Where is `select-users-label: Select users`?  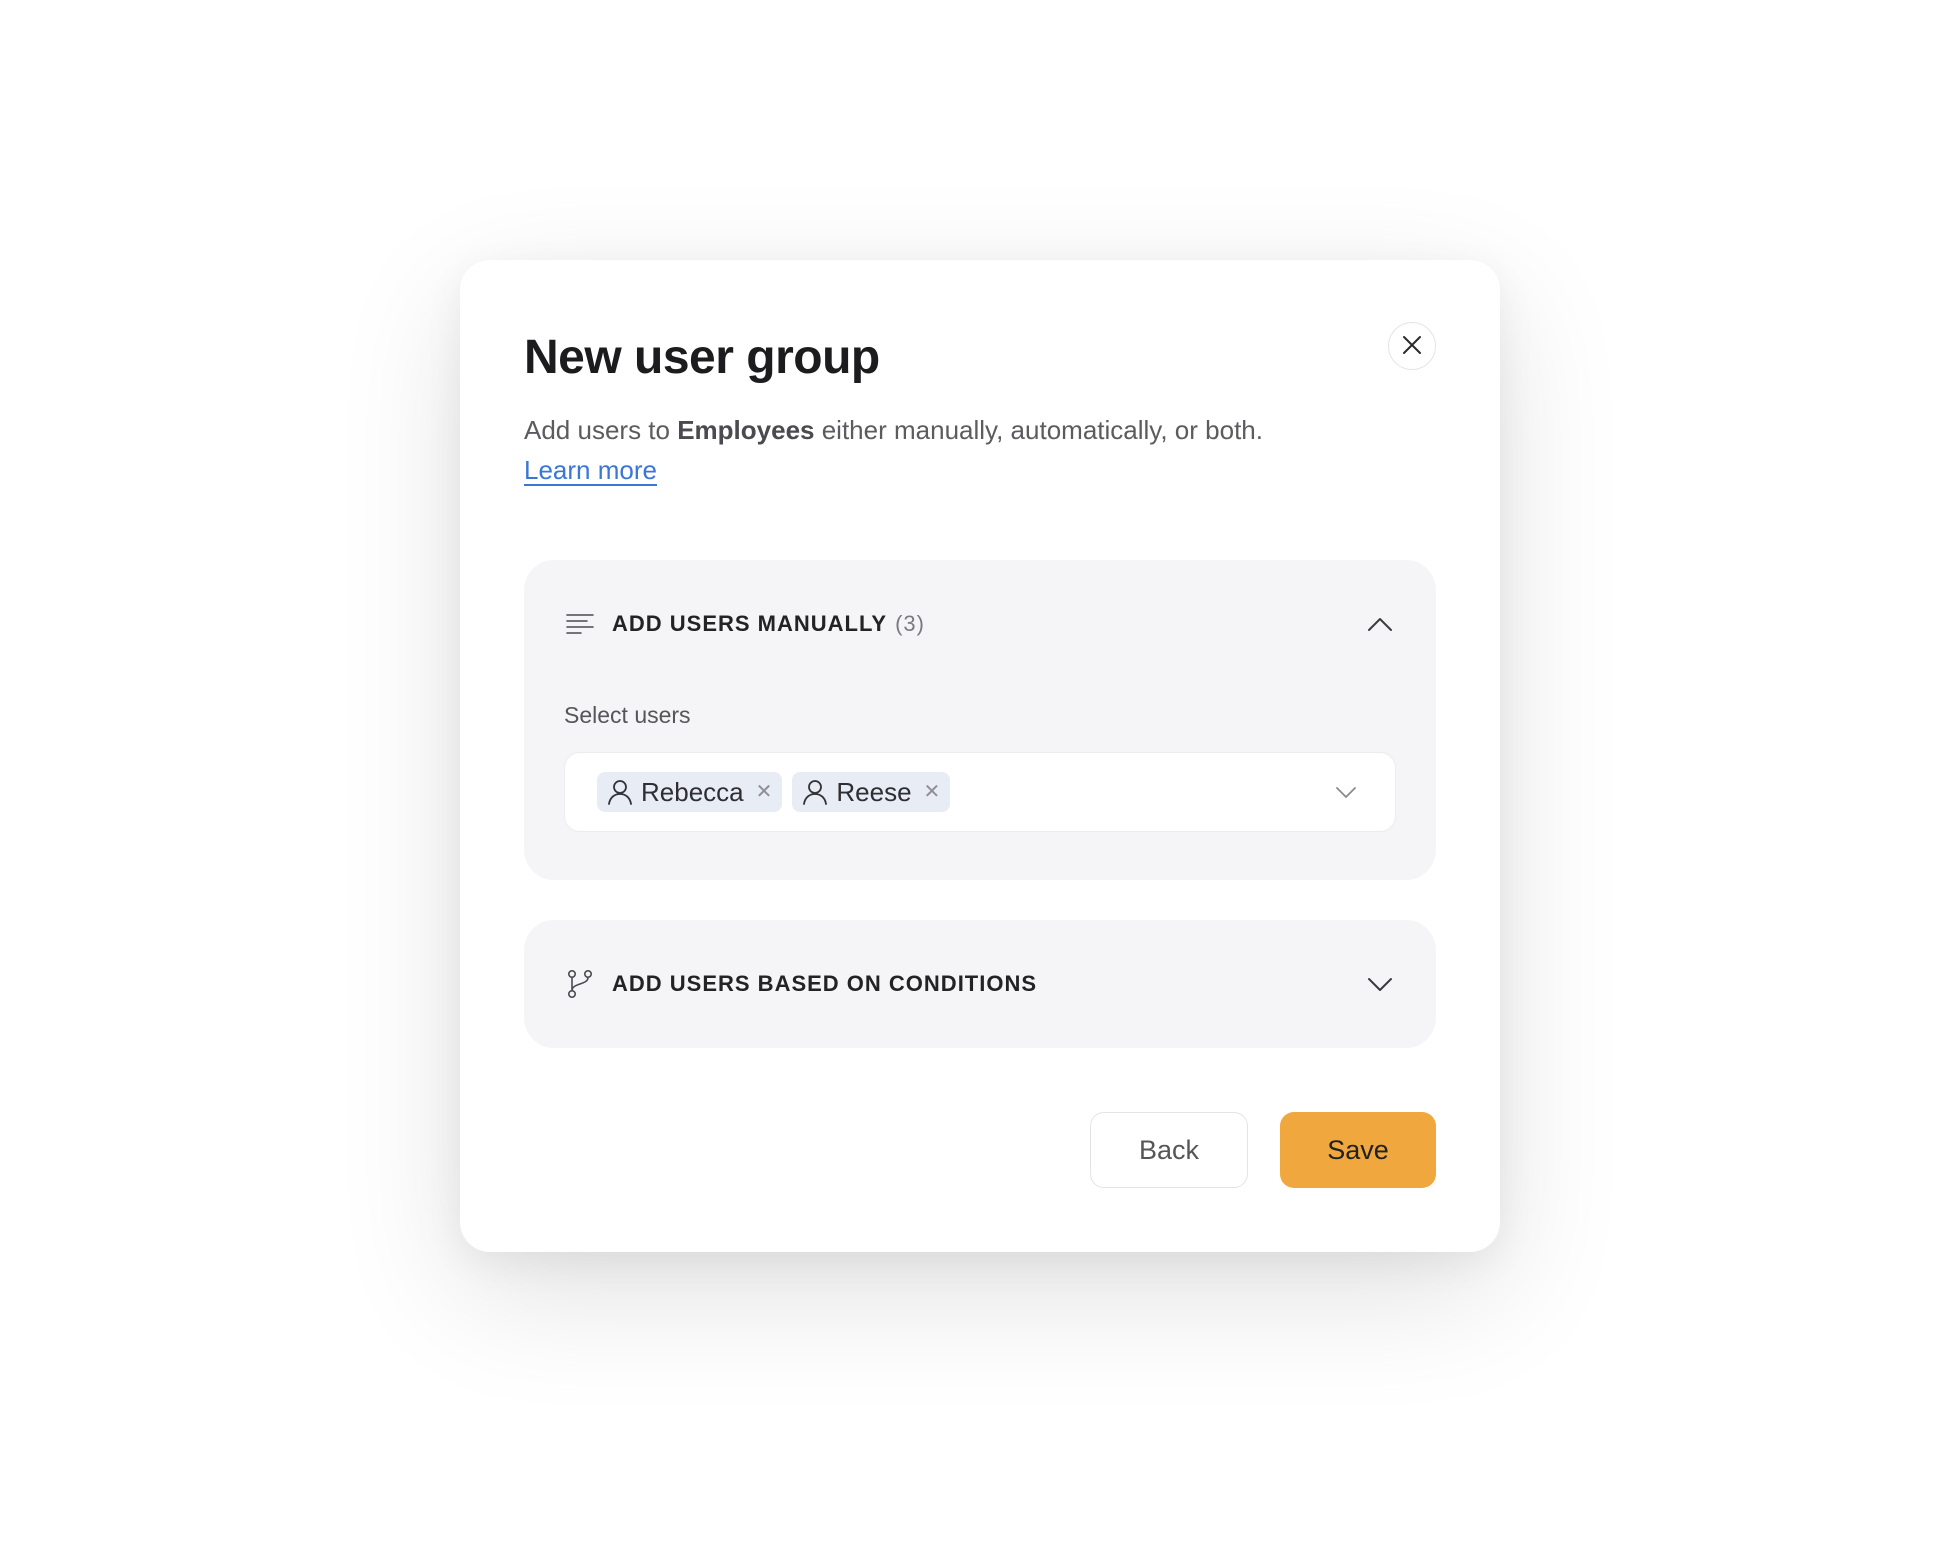
select-users-label: Select users is located at coordinates (627, 715).